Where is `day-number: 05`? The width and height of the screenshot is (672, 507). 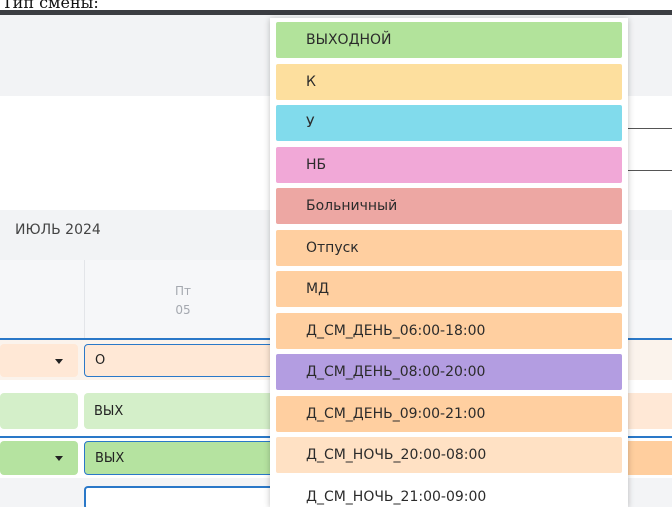 day-number: 05 is located at coordinates (183, 310).